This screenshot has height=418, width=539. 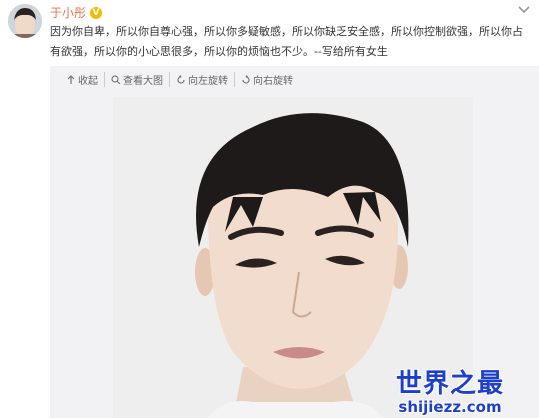 I want to click on chevron-down-icon, so click(x=524, y=9).